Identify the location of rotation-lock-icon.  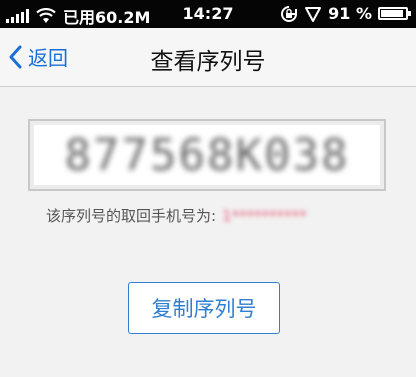
(289, 13).